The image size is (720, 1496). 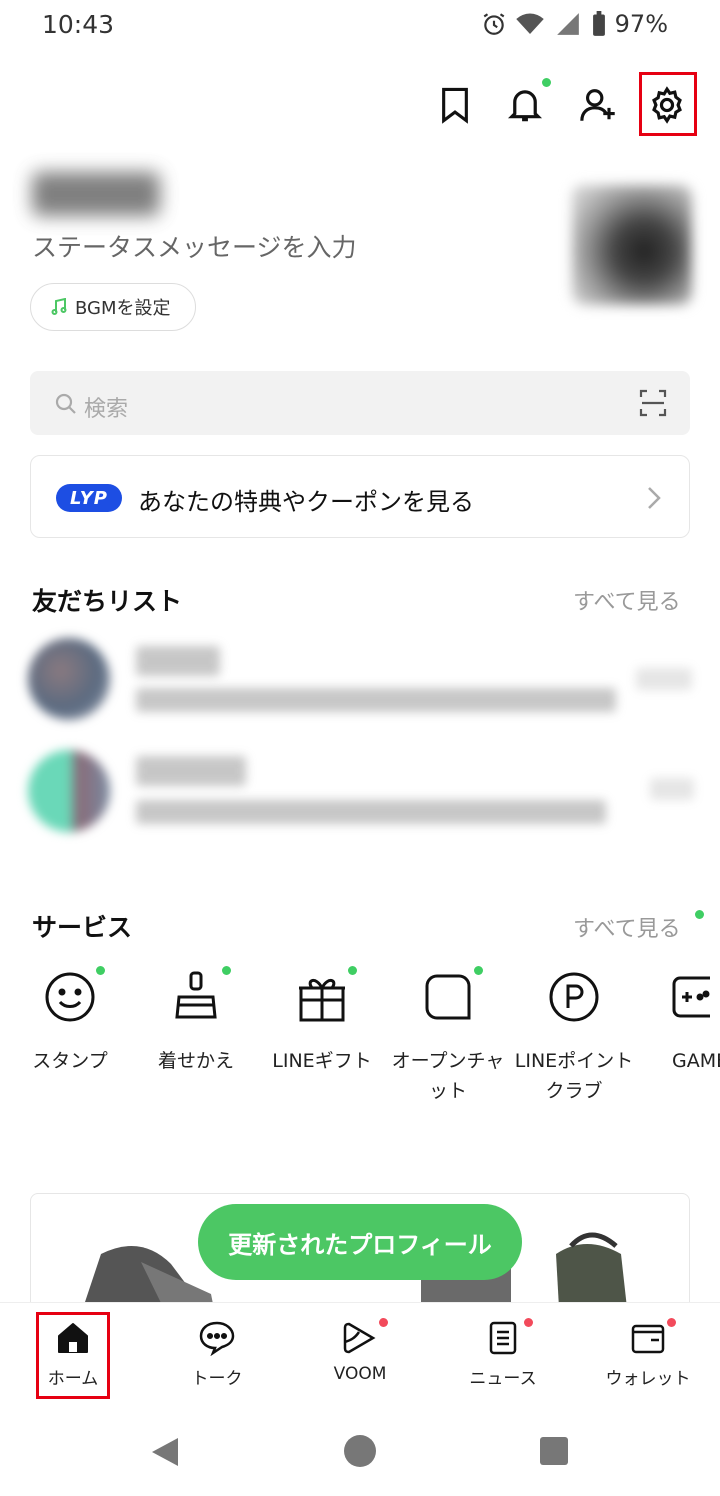 I want to click on notification-dot, so click(x=546, y=82).